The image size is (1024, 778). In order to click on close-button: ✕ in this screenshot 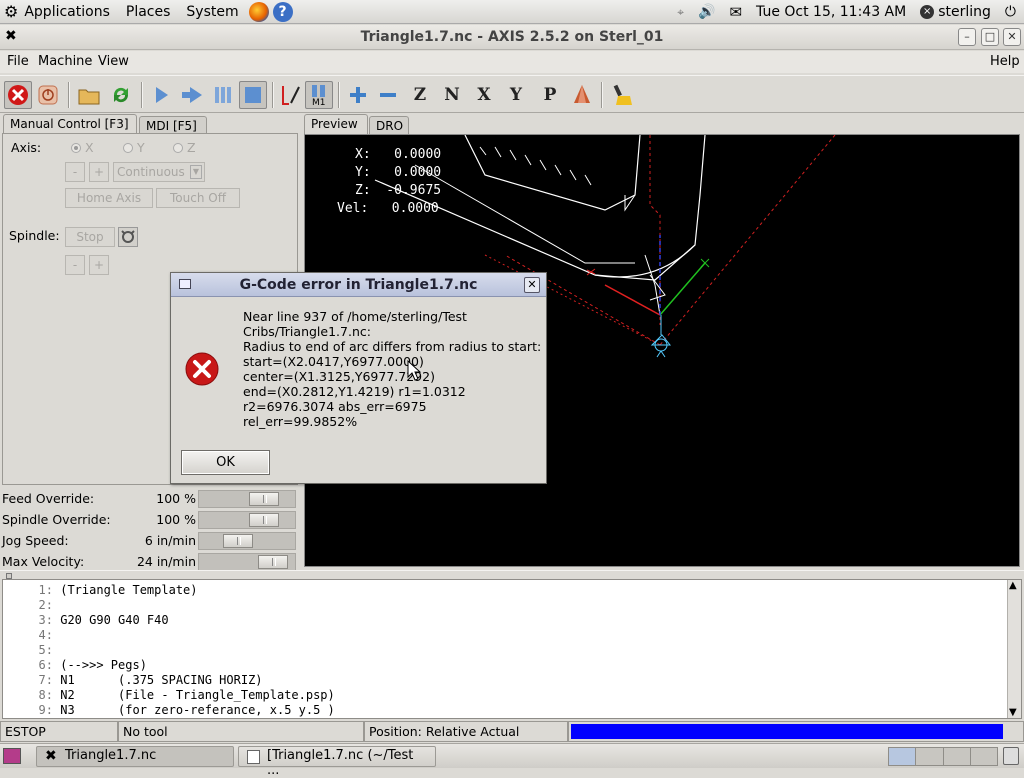, I will do `click(1012, 37)`.